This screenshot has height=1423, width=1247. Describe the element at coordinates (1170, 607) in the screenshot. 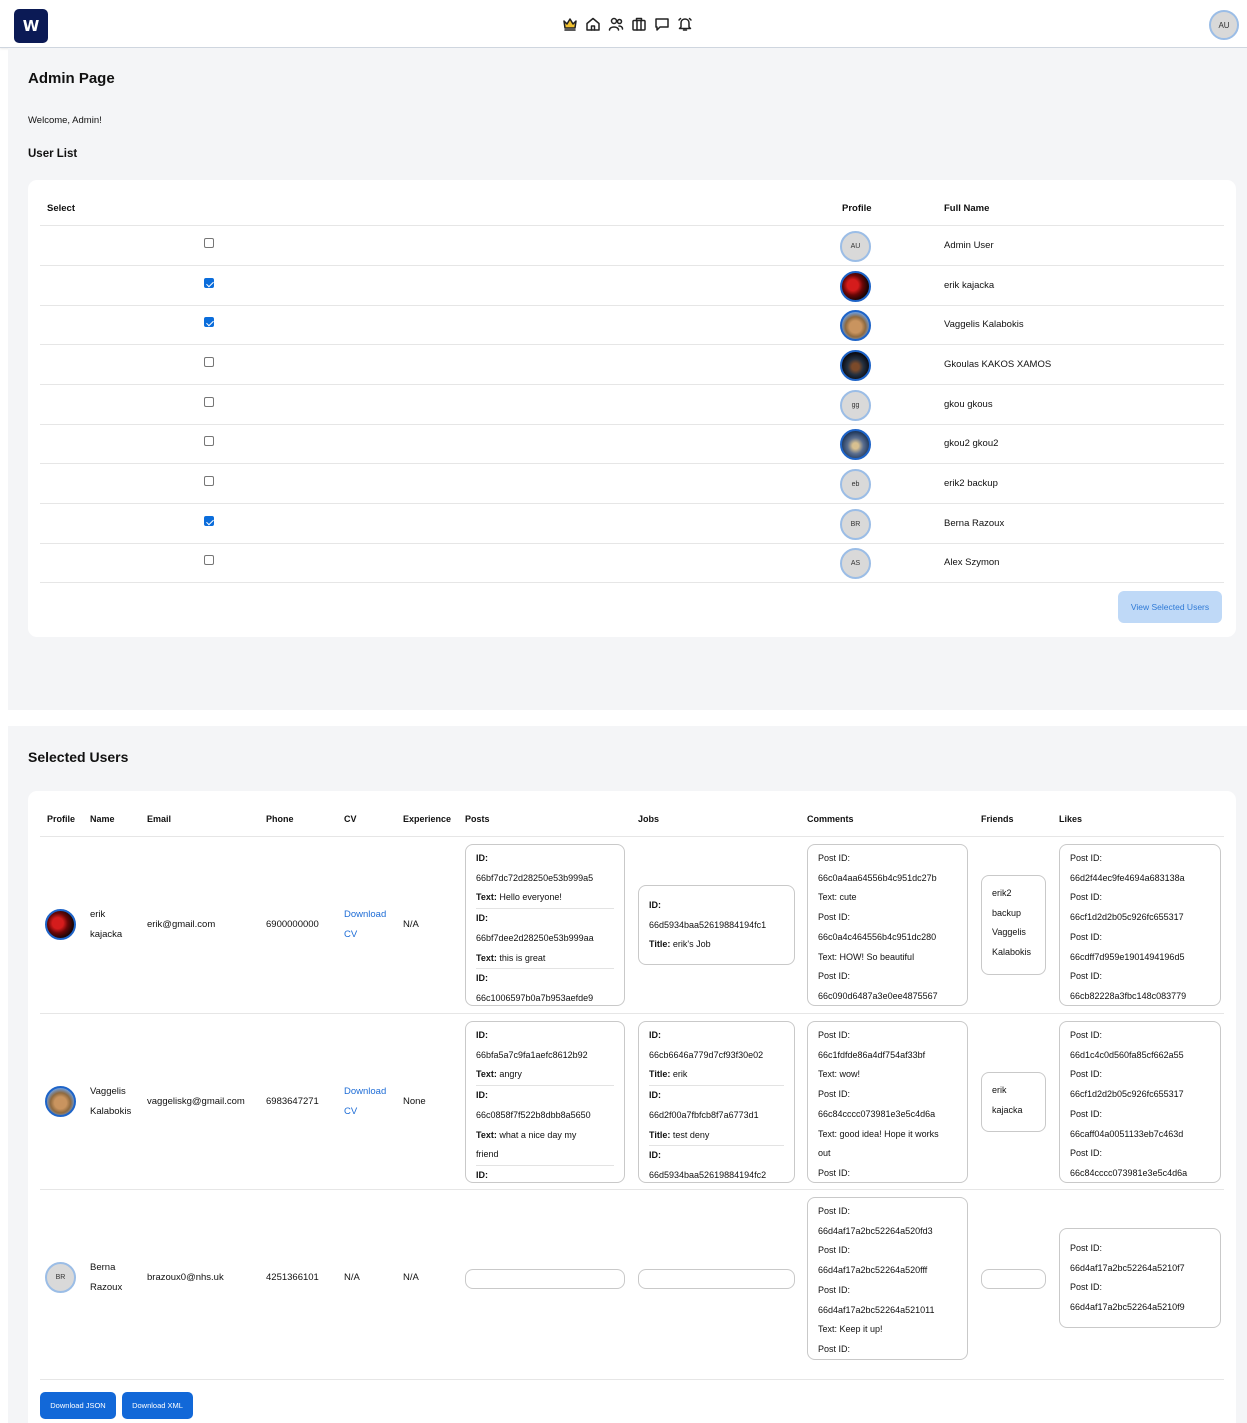

I see `view-selected-users-button: View Selected Users` at that location.